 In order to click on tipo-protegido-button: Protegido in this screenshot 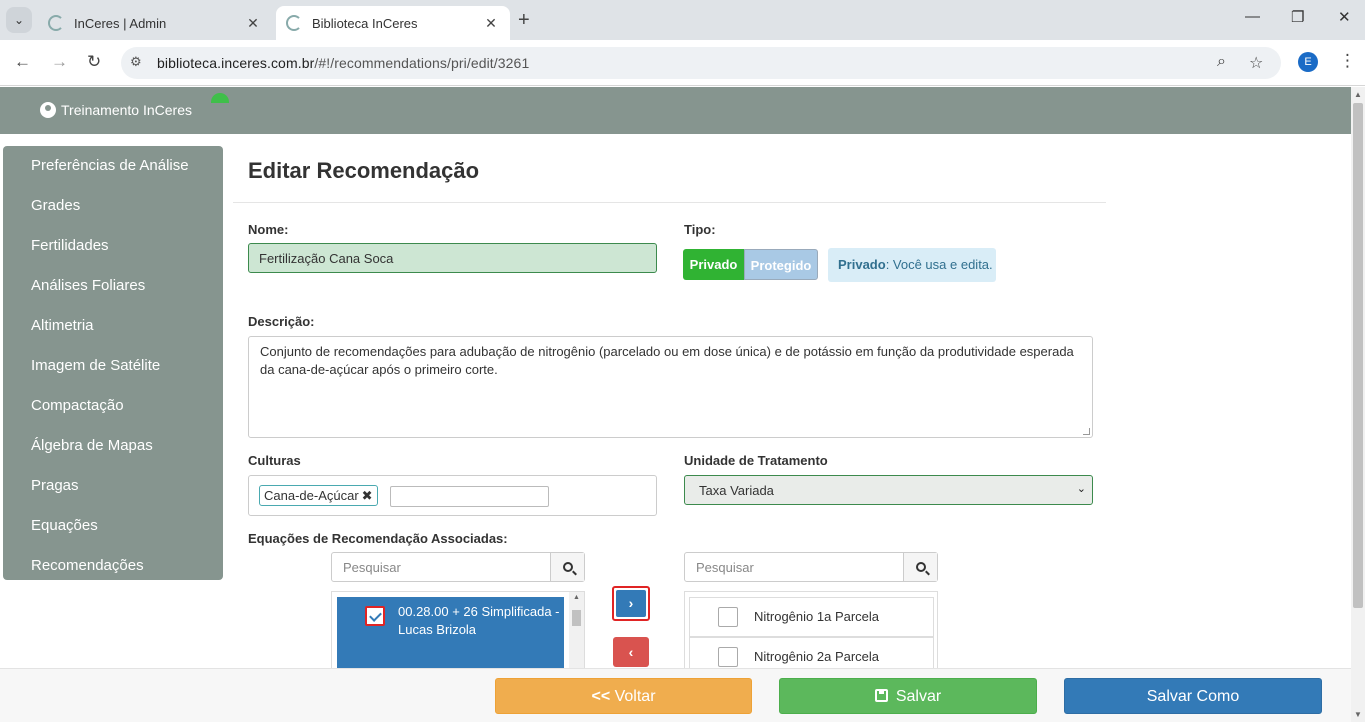, I will do `click(781, 264)`.